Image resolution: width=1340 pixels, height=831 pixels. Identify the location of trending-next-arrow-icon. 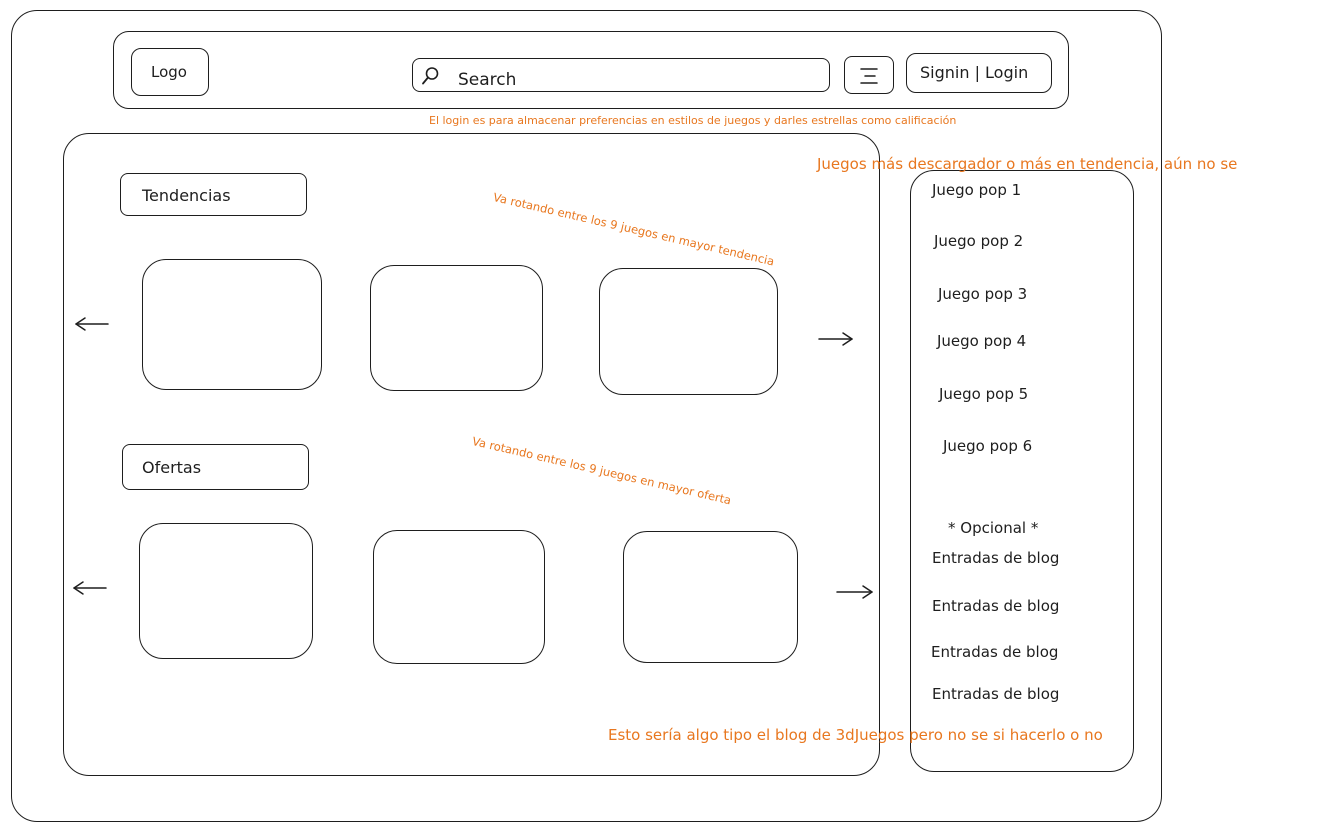
(836, 339).